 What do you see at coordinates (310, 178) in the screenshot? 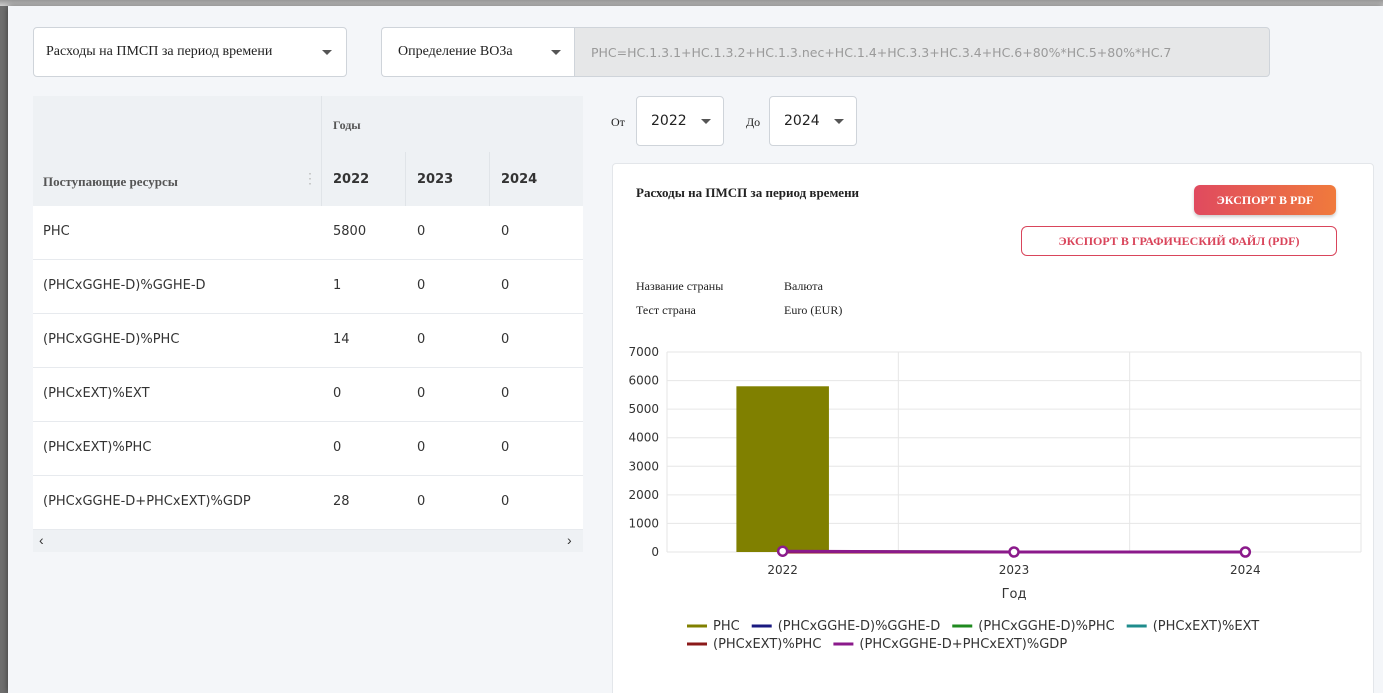
I see `column-menu-icon: ⋮` at bounding box center [310, 178].